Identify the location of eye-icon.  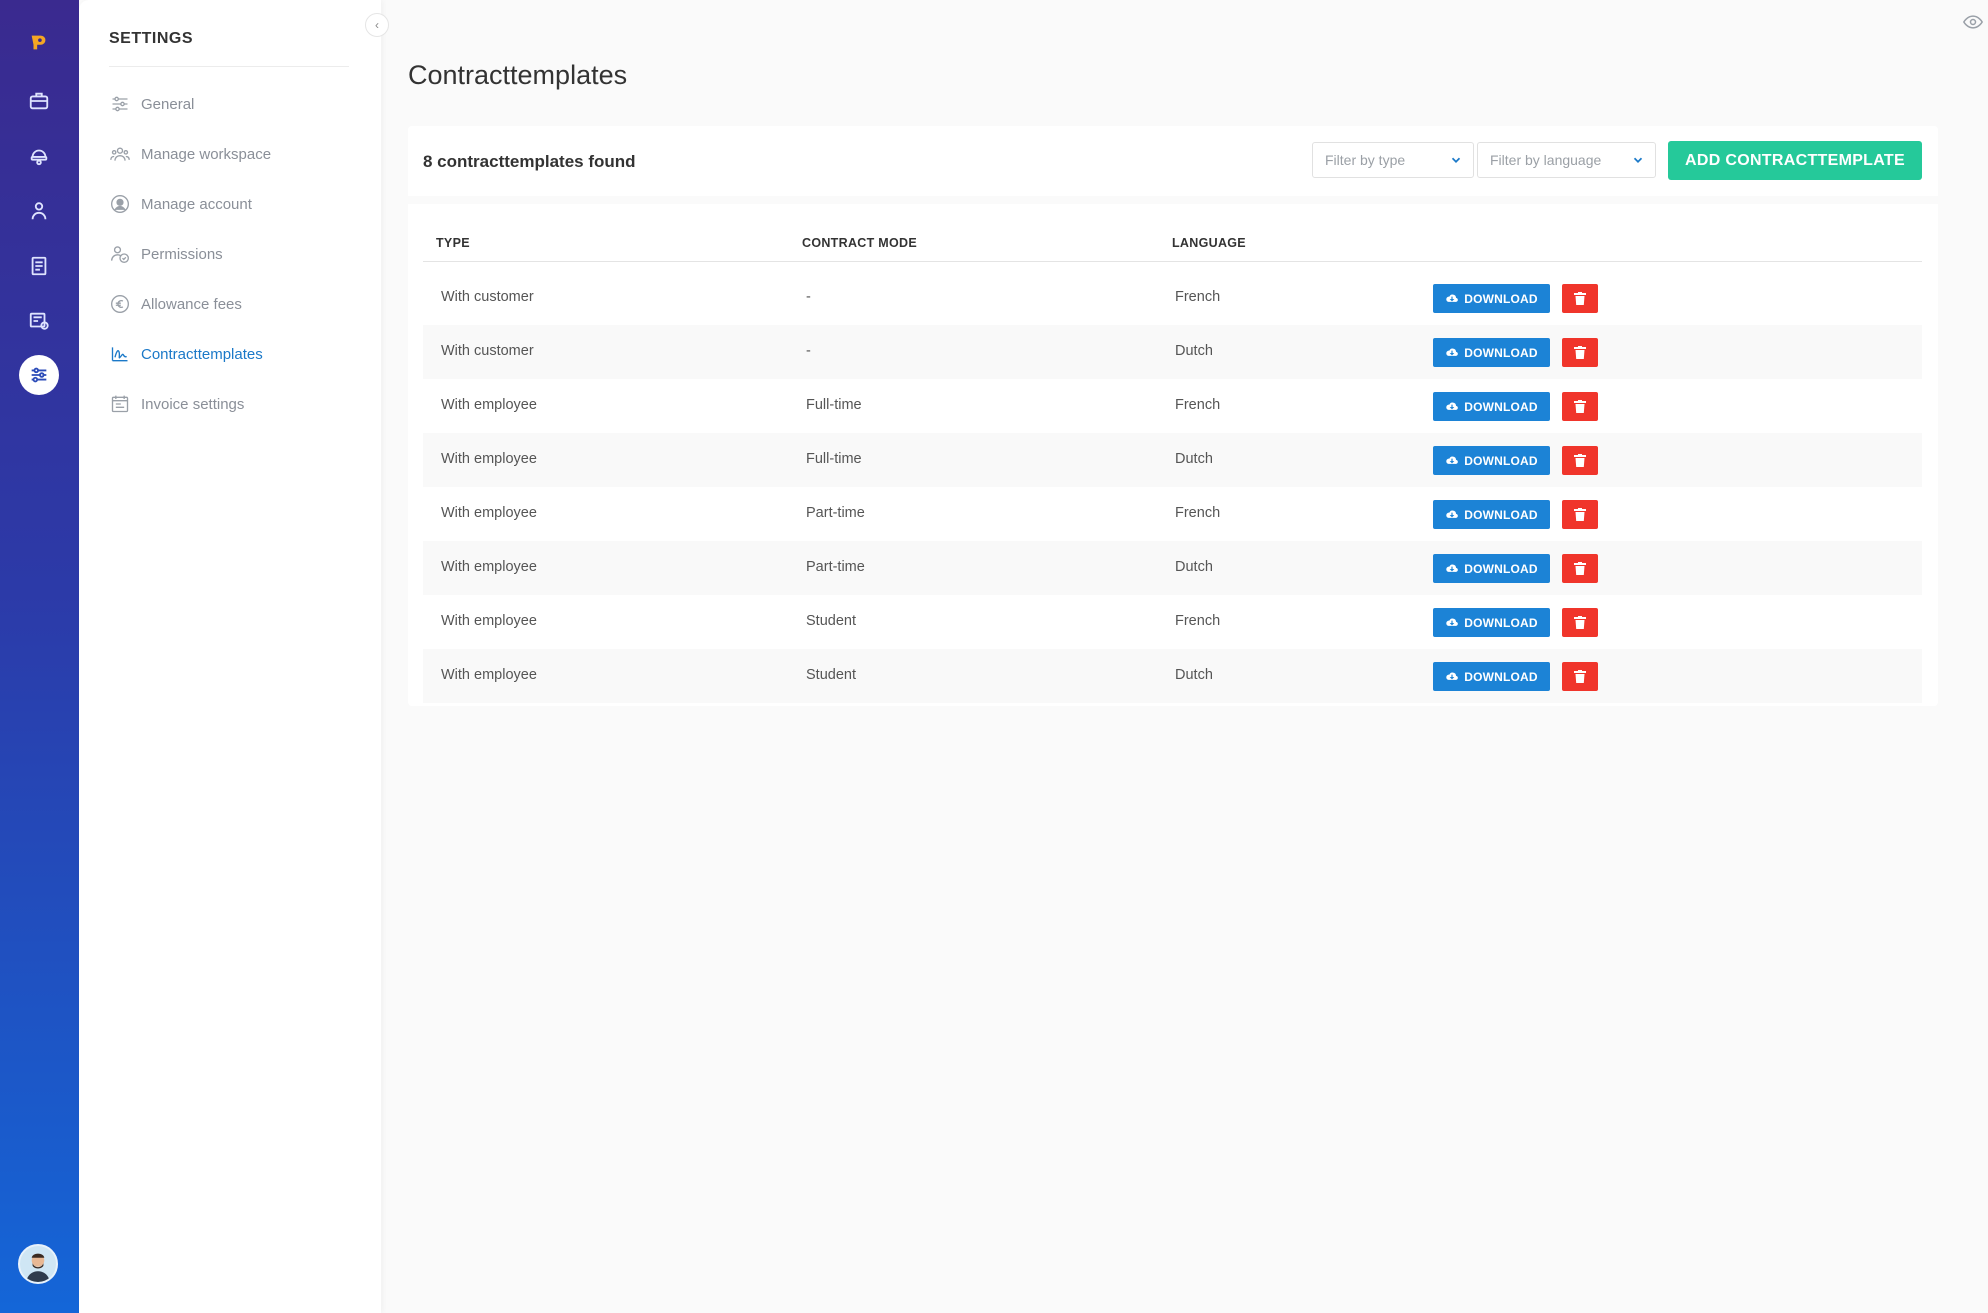
(1973, 22).